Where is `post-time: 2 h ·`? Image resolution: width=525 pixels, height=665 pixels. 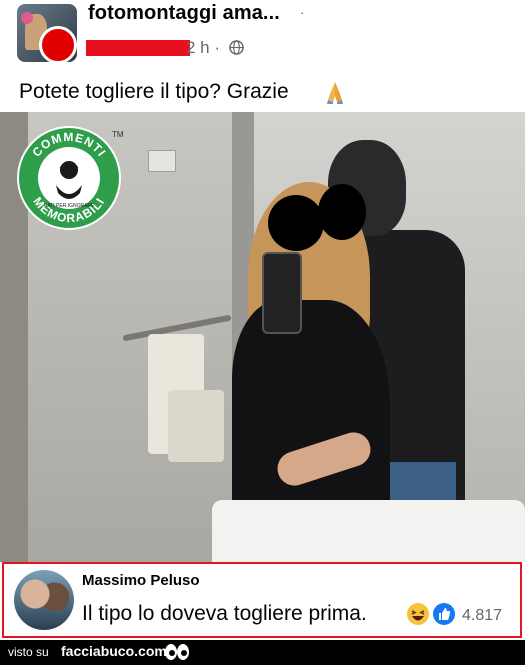
post-time: 2 h · is located at coordinates (203, 48).